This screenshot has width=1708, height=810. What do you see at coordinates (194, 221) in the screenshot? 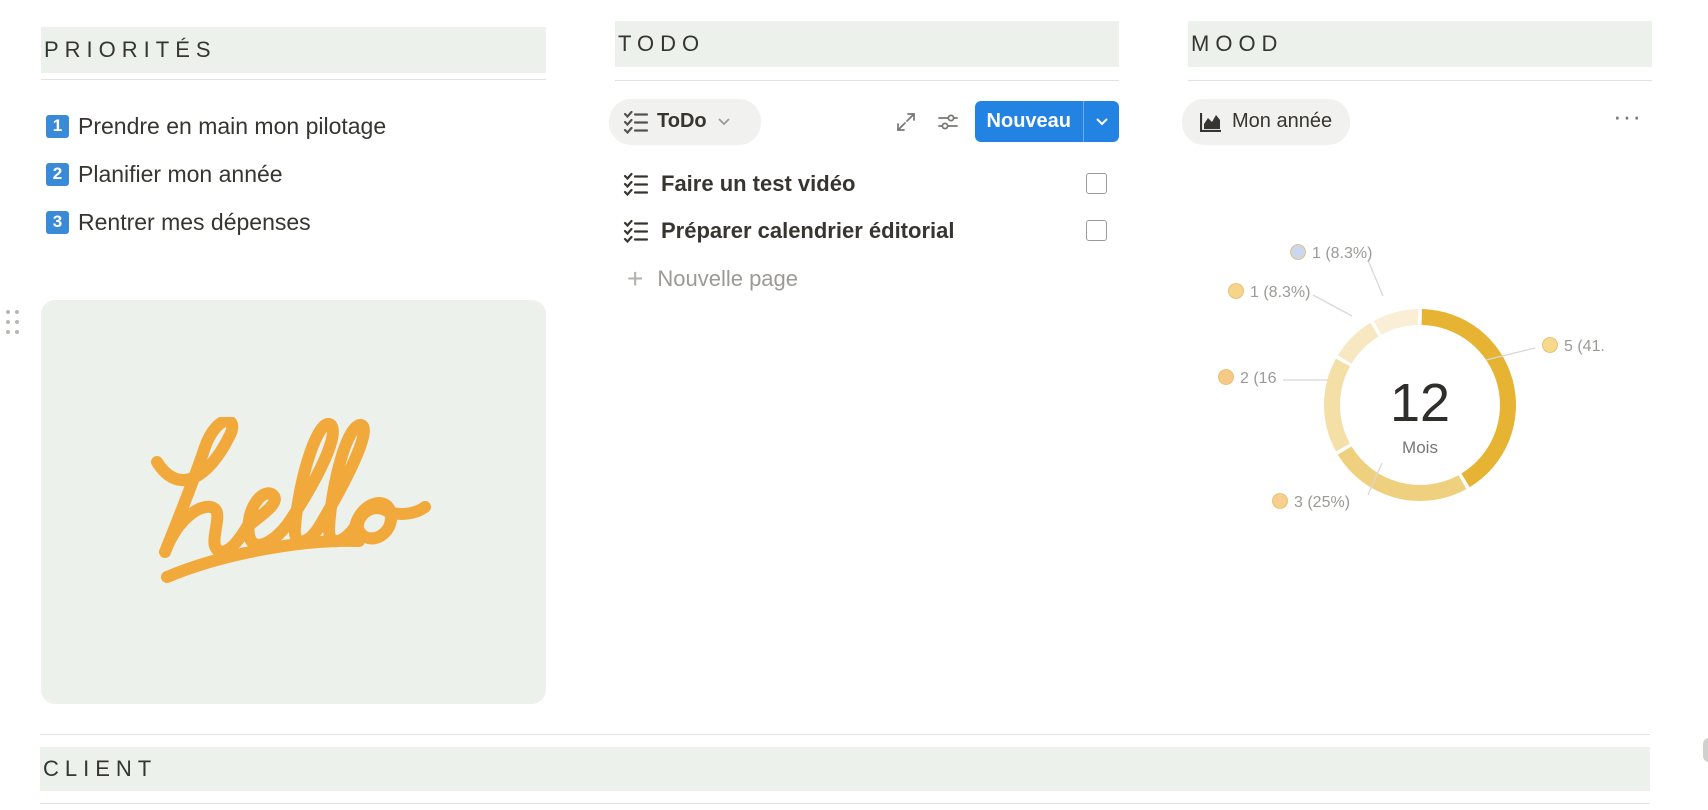
I see `priority-label: Rentrer mes dépenses` at bounding box center [194, 221].